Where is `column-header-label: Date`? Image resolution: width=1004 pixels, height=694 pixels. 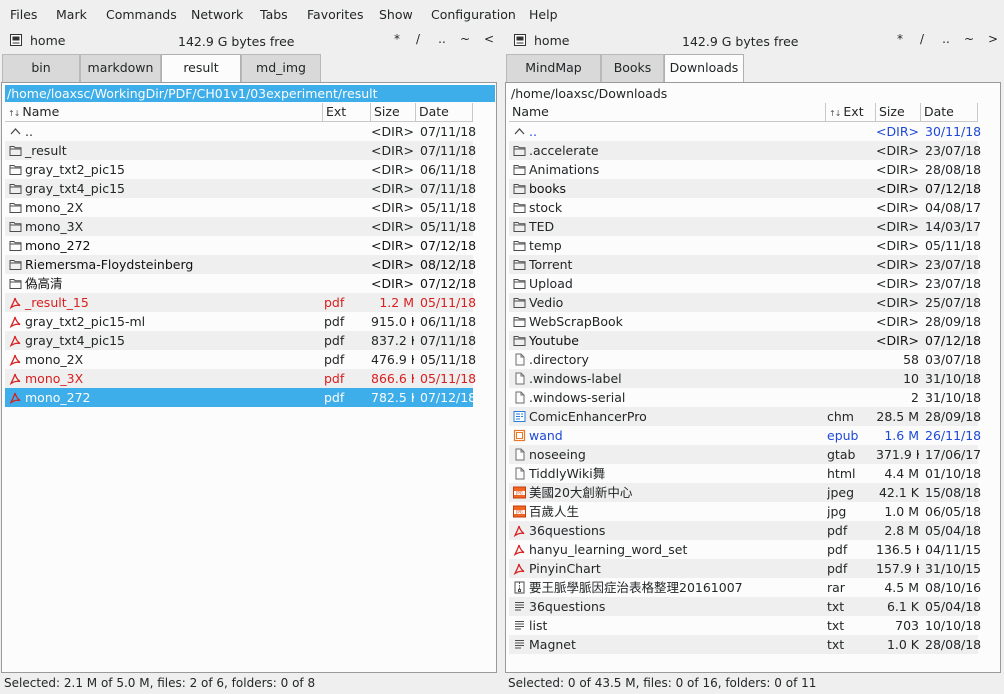 column-header-label: Date is located at coordinates (939, 111).